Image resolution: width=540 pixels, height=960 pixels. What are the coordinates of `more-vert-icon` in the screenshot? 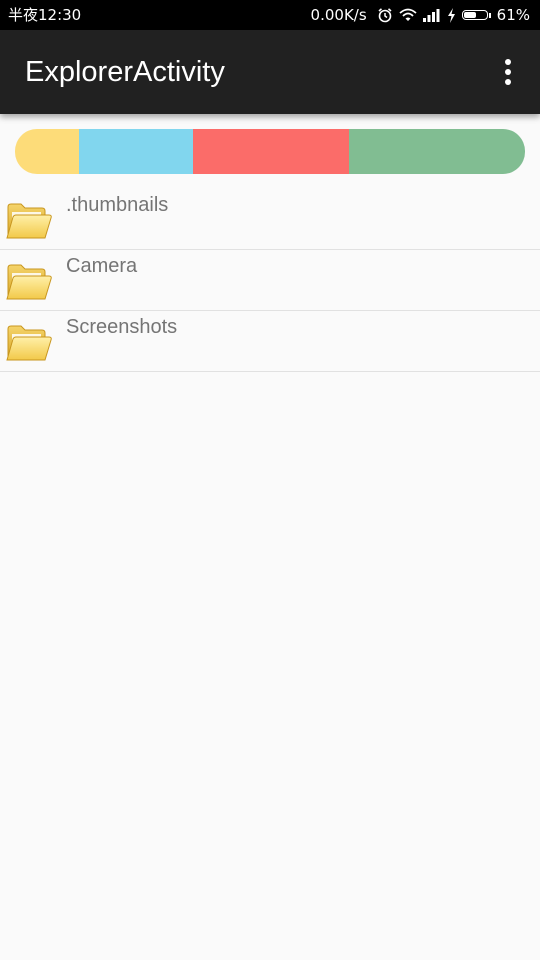 It's located at (508, 72).